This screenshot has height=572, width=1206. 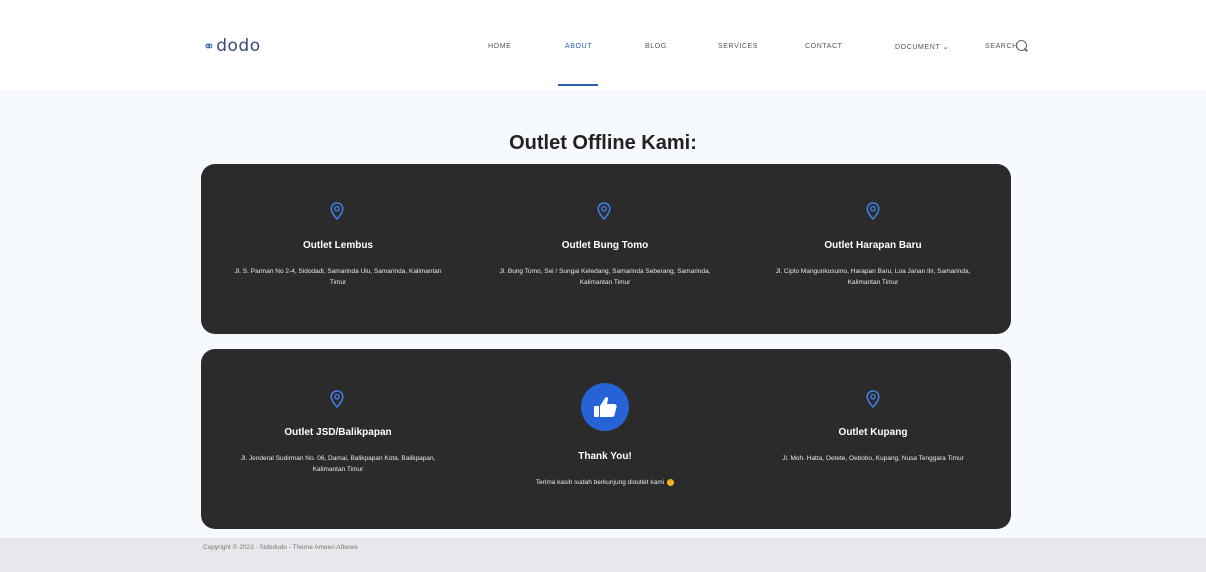 What do you see at coordinates (1001, 46) in the screenshot?
I see `nav-search: SEARCH` at bounding box center [1001, 46].